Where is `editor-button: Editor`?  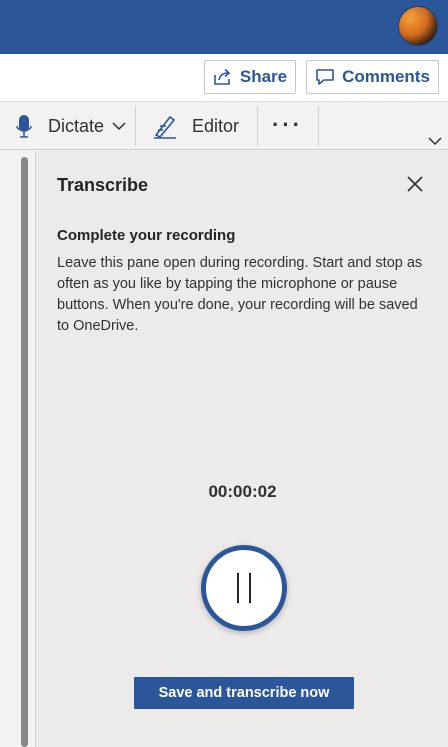 editor-button: Editor is located at coordinates (195, 126).